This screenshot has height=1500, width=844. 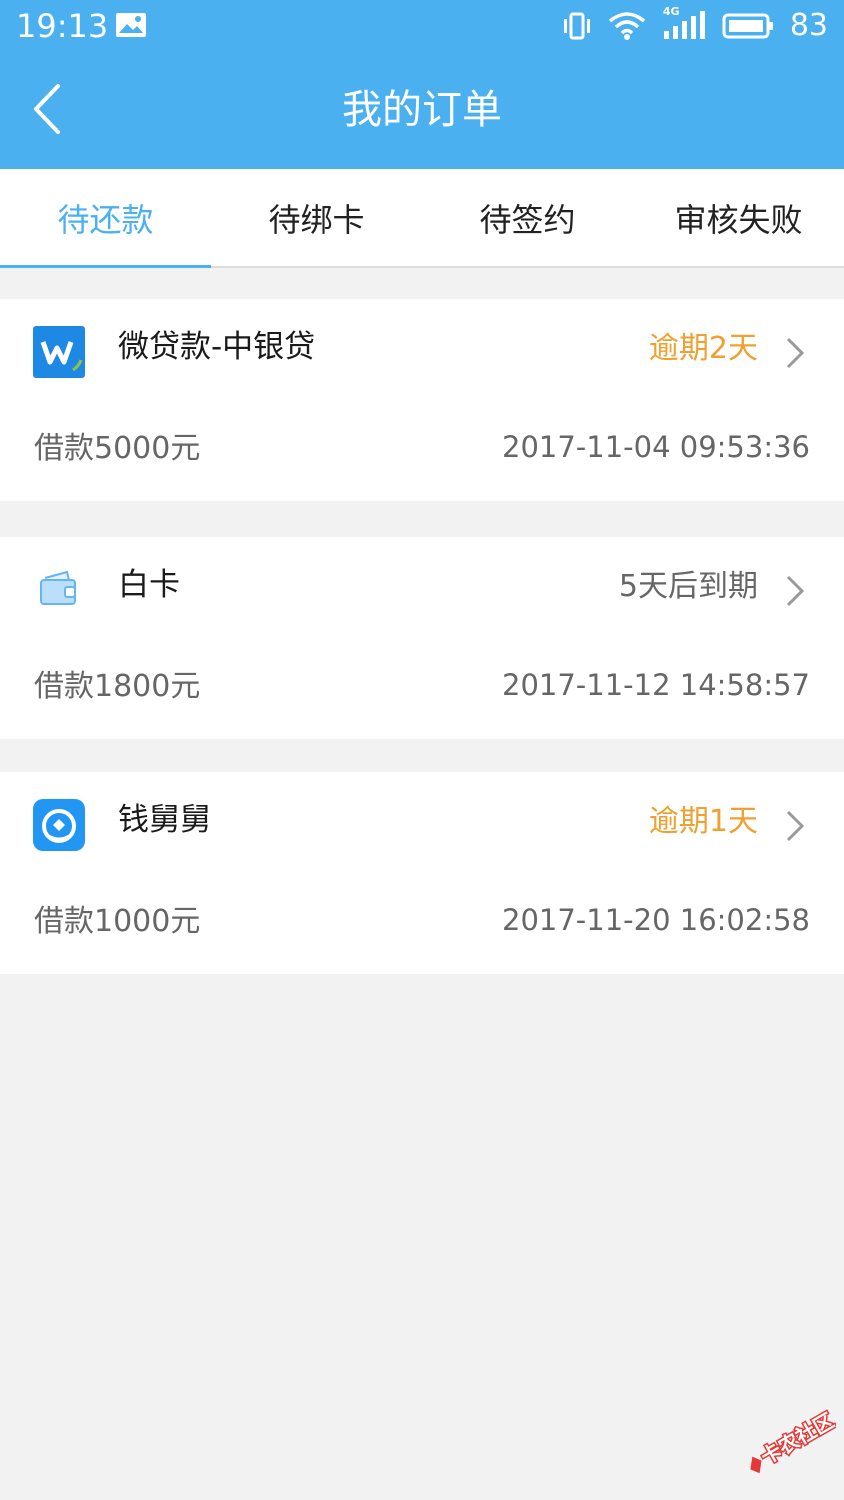 I want to click on order-status: 逾期2天, so click(x=703, y=348).